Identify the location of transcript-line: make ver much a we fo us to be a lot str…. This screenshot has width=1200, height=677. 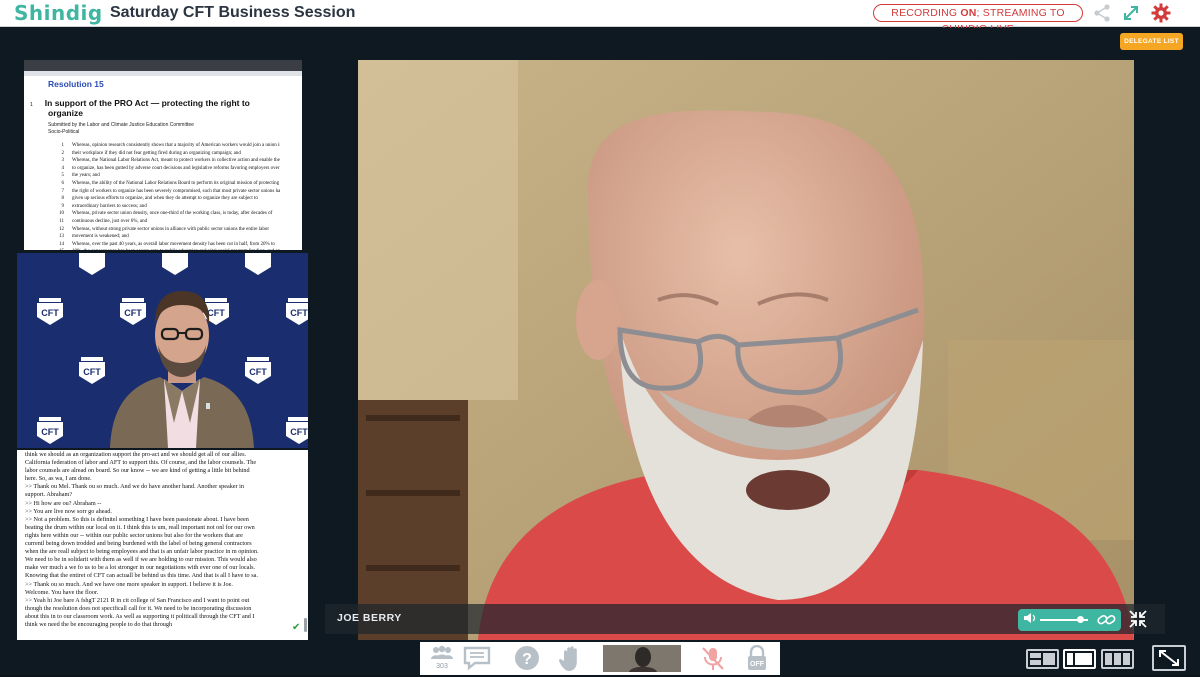
(140, 568).